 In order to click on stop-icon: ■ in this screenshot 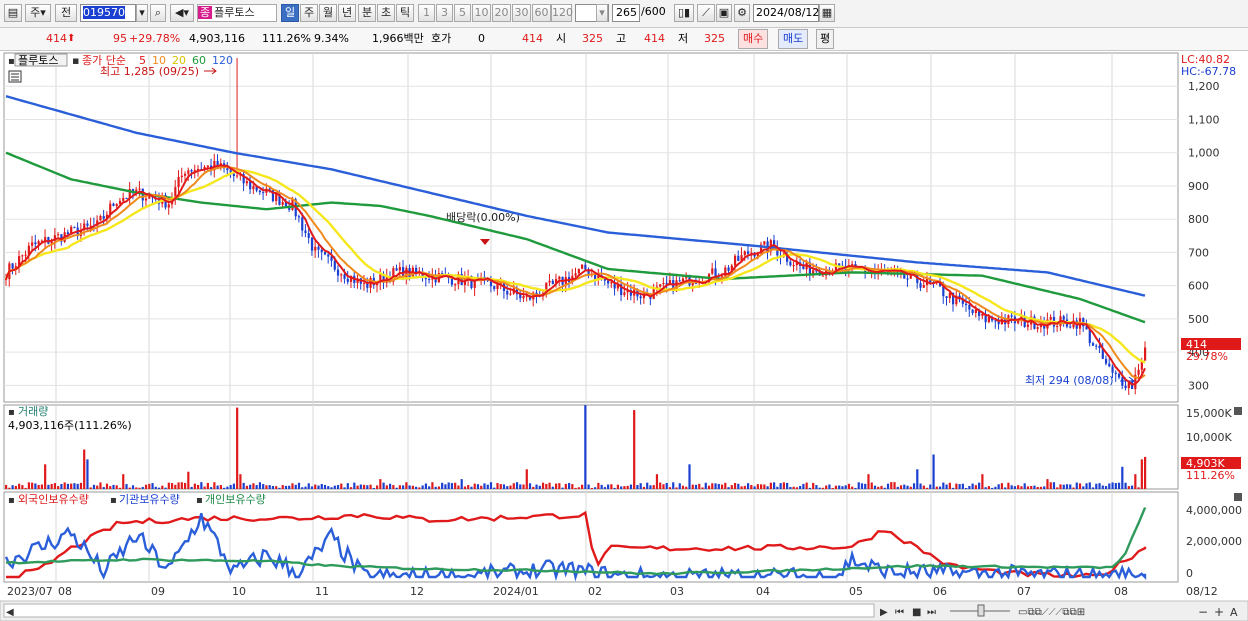, I will do `click(916, 612)`.